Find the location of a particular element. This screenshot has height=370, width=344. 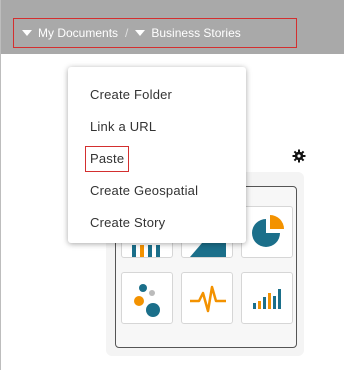

breadcrumb-my-documents: My Documents is located at coordinates (70, 33).